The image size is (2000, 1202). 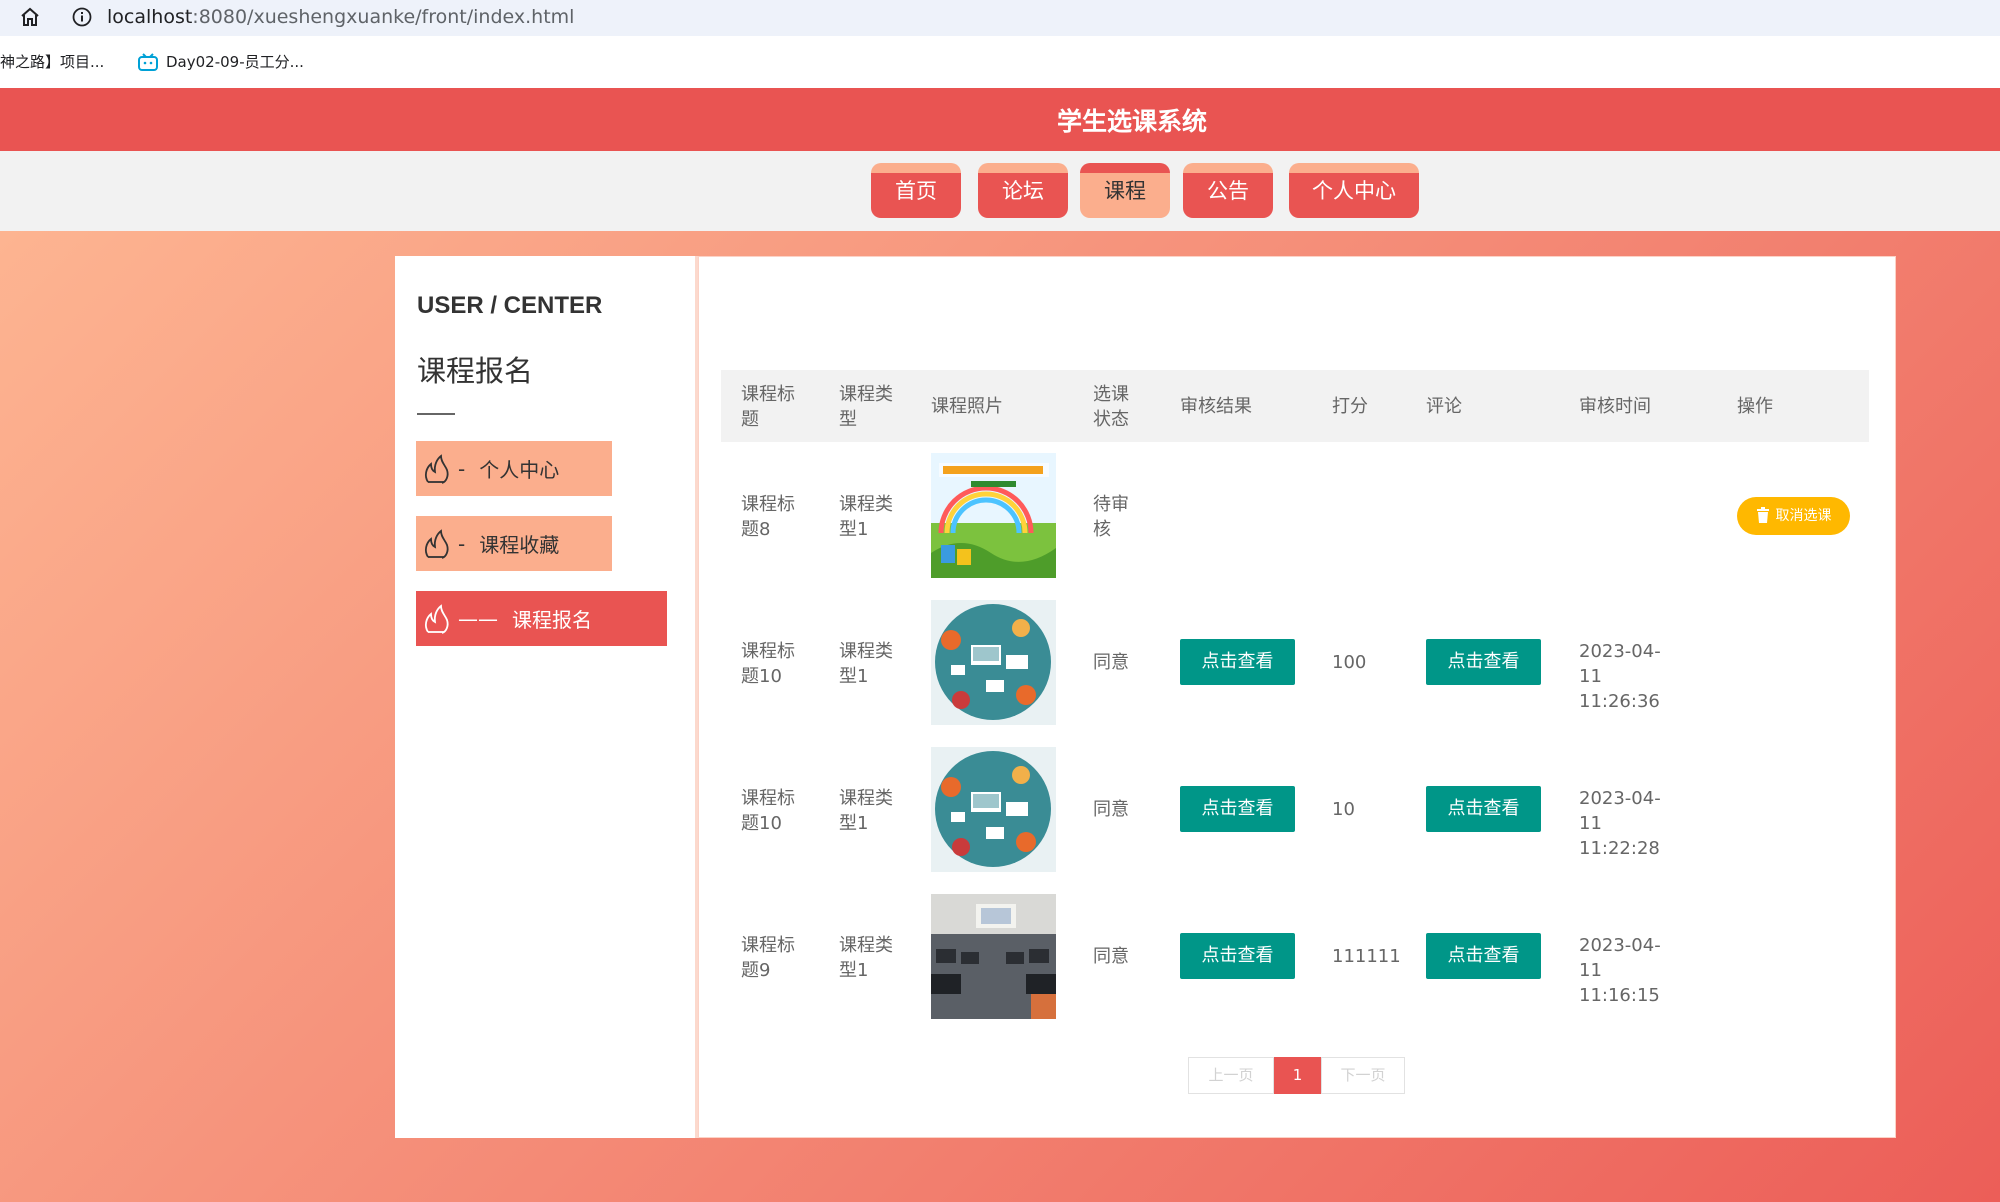 I want to click on sidebar-item-label: 个人中心, so click(x=519, y=470).